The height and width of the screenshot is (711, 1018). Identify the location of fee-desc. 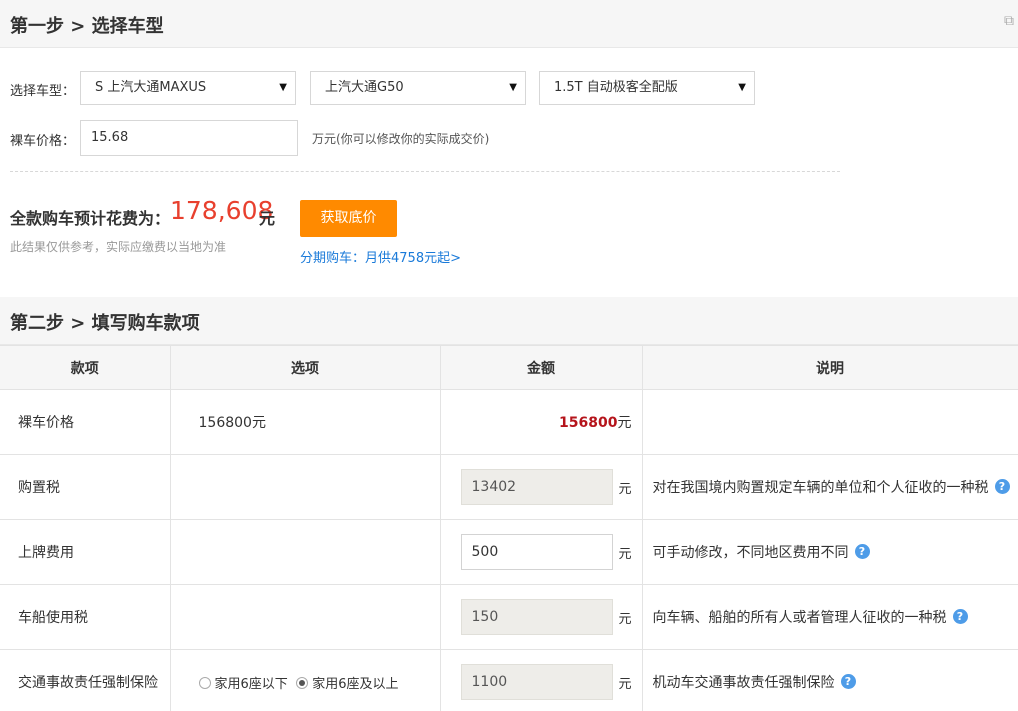
(830, 422).